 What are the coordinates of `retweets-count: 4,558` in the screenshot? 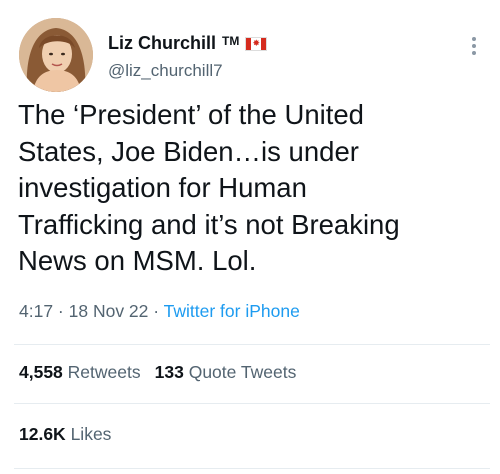 It's located at (41, 372).